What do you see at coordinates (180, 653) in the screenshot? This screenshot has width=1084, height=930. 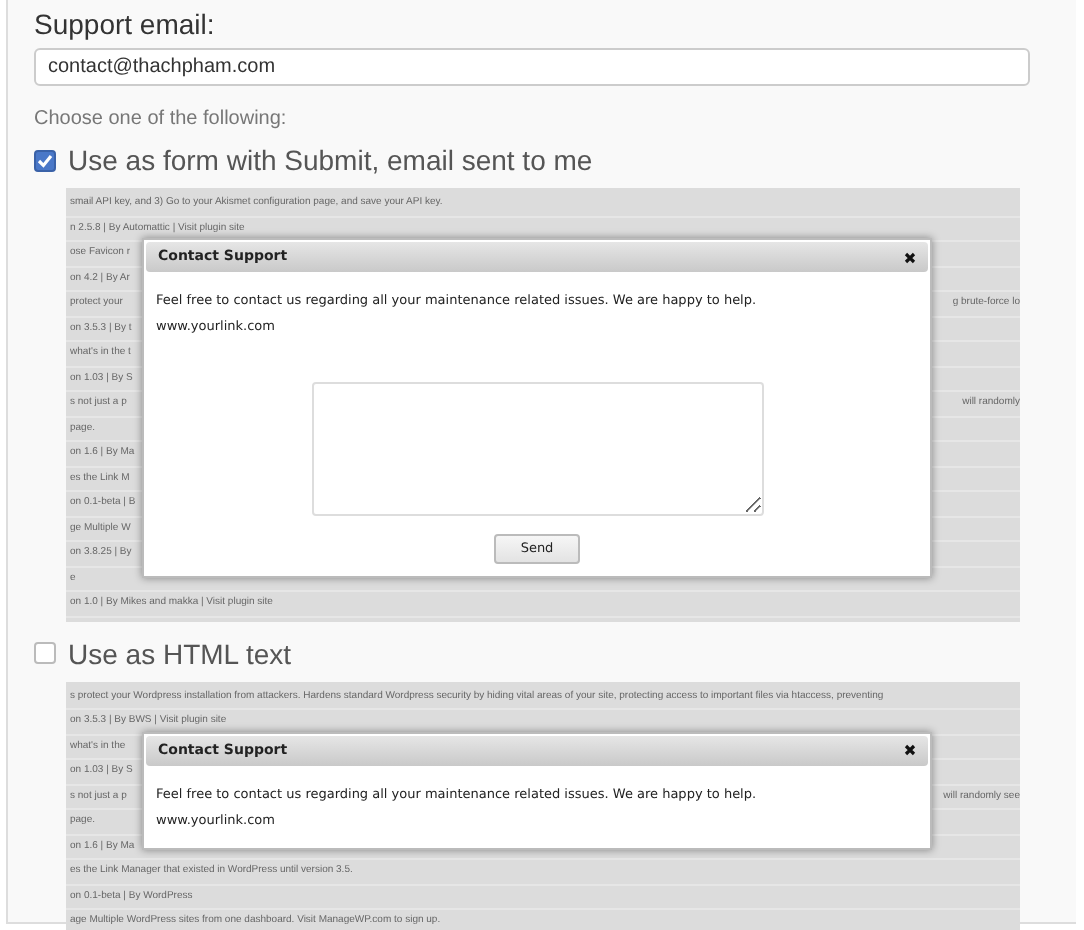 I see `option-label: Use as HTML text` at bounding box center [180, 653].